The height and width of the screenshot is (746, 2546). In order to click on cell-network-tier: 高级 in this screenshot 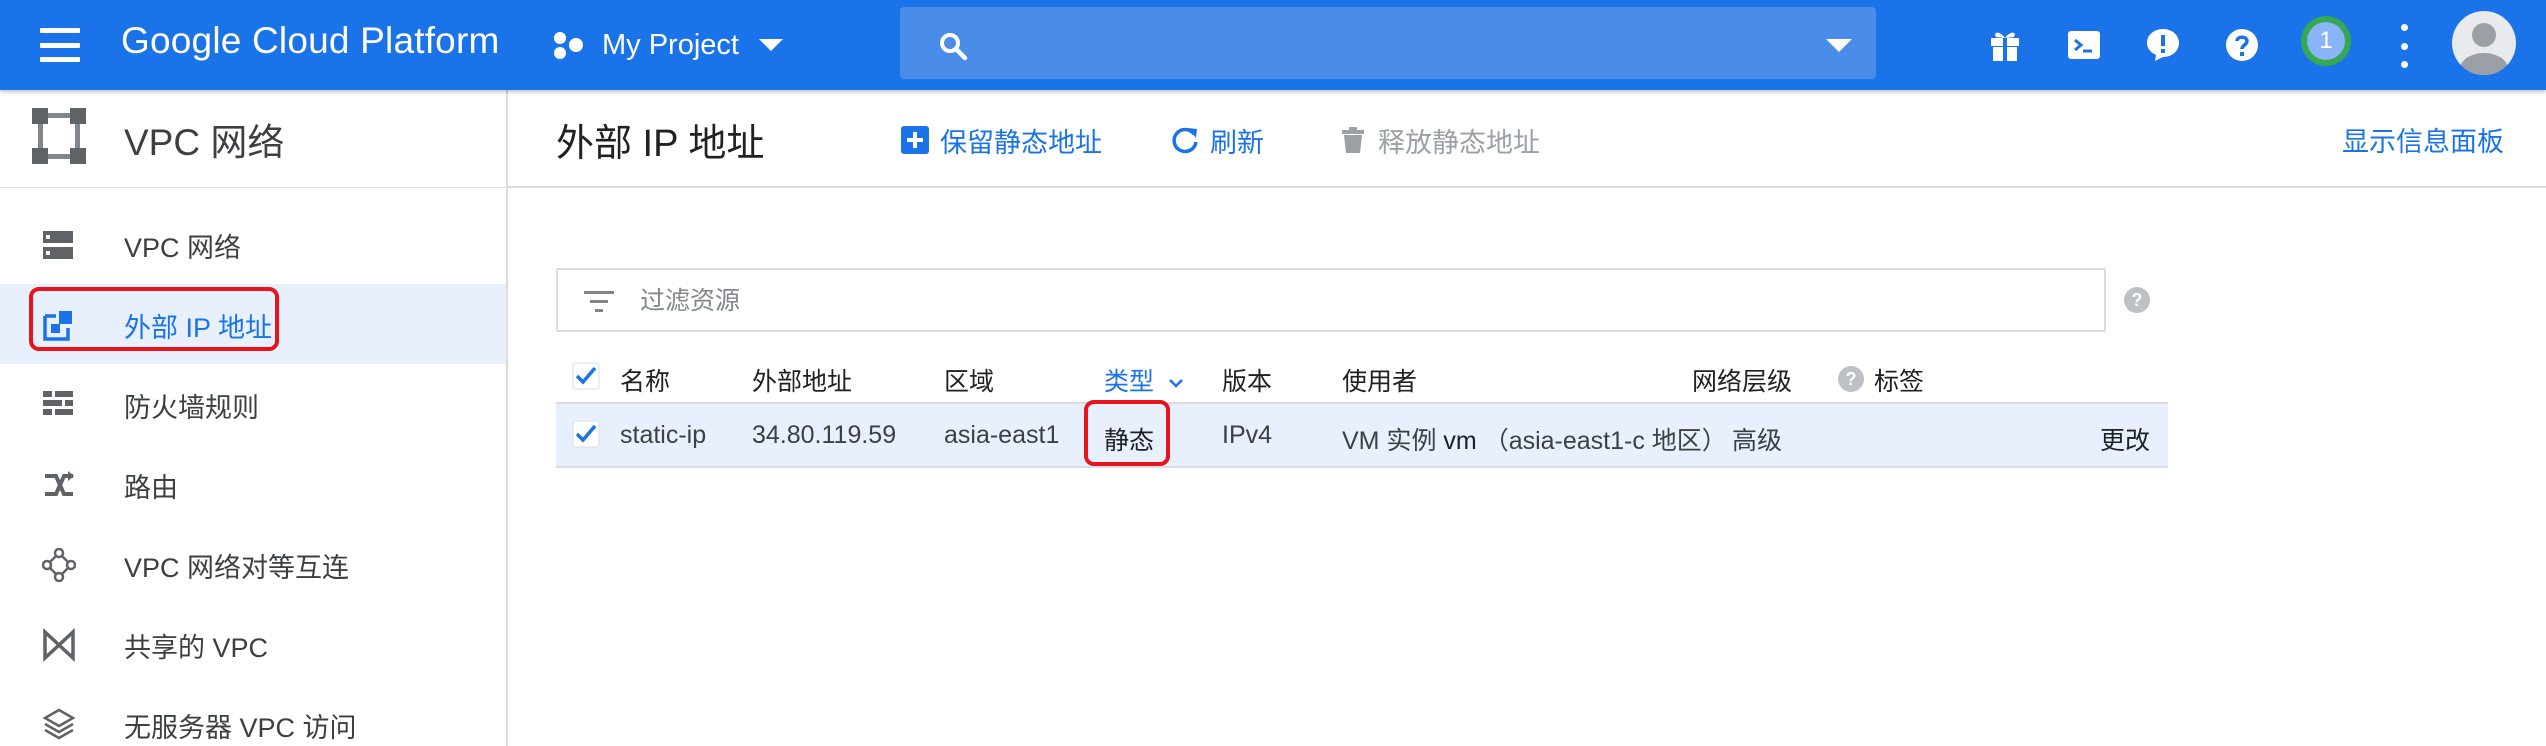, I will do `click(1757, 441)`.